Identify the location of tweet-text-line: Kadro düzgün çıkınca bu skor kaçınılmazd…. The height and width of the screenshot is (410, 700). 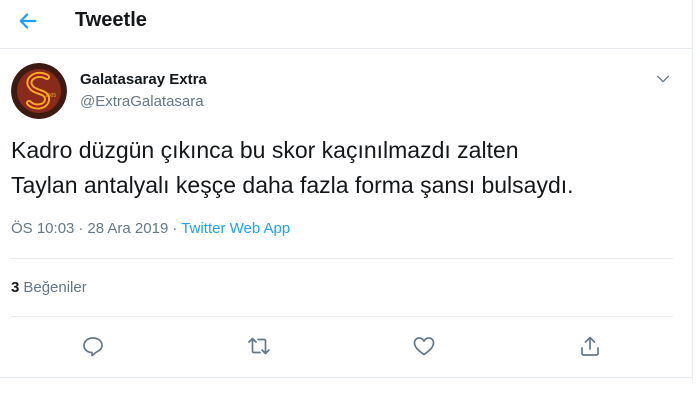
(265, 150).